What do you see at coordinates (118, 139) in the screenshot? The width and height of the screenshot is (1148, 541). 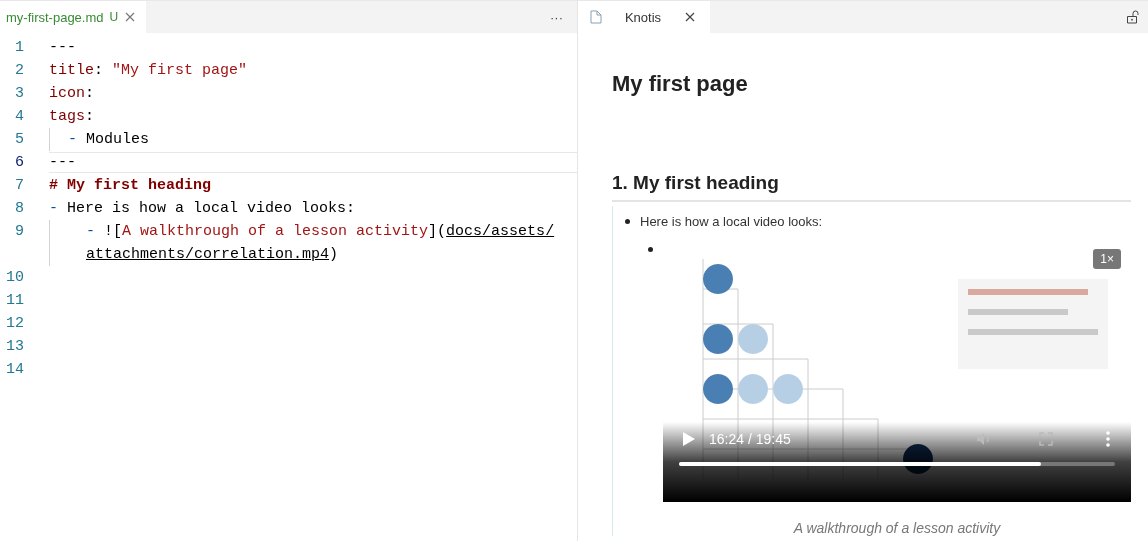 I see `code-token: Modules` at bounding box center [118, 139].